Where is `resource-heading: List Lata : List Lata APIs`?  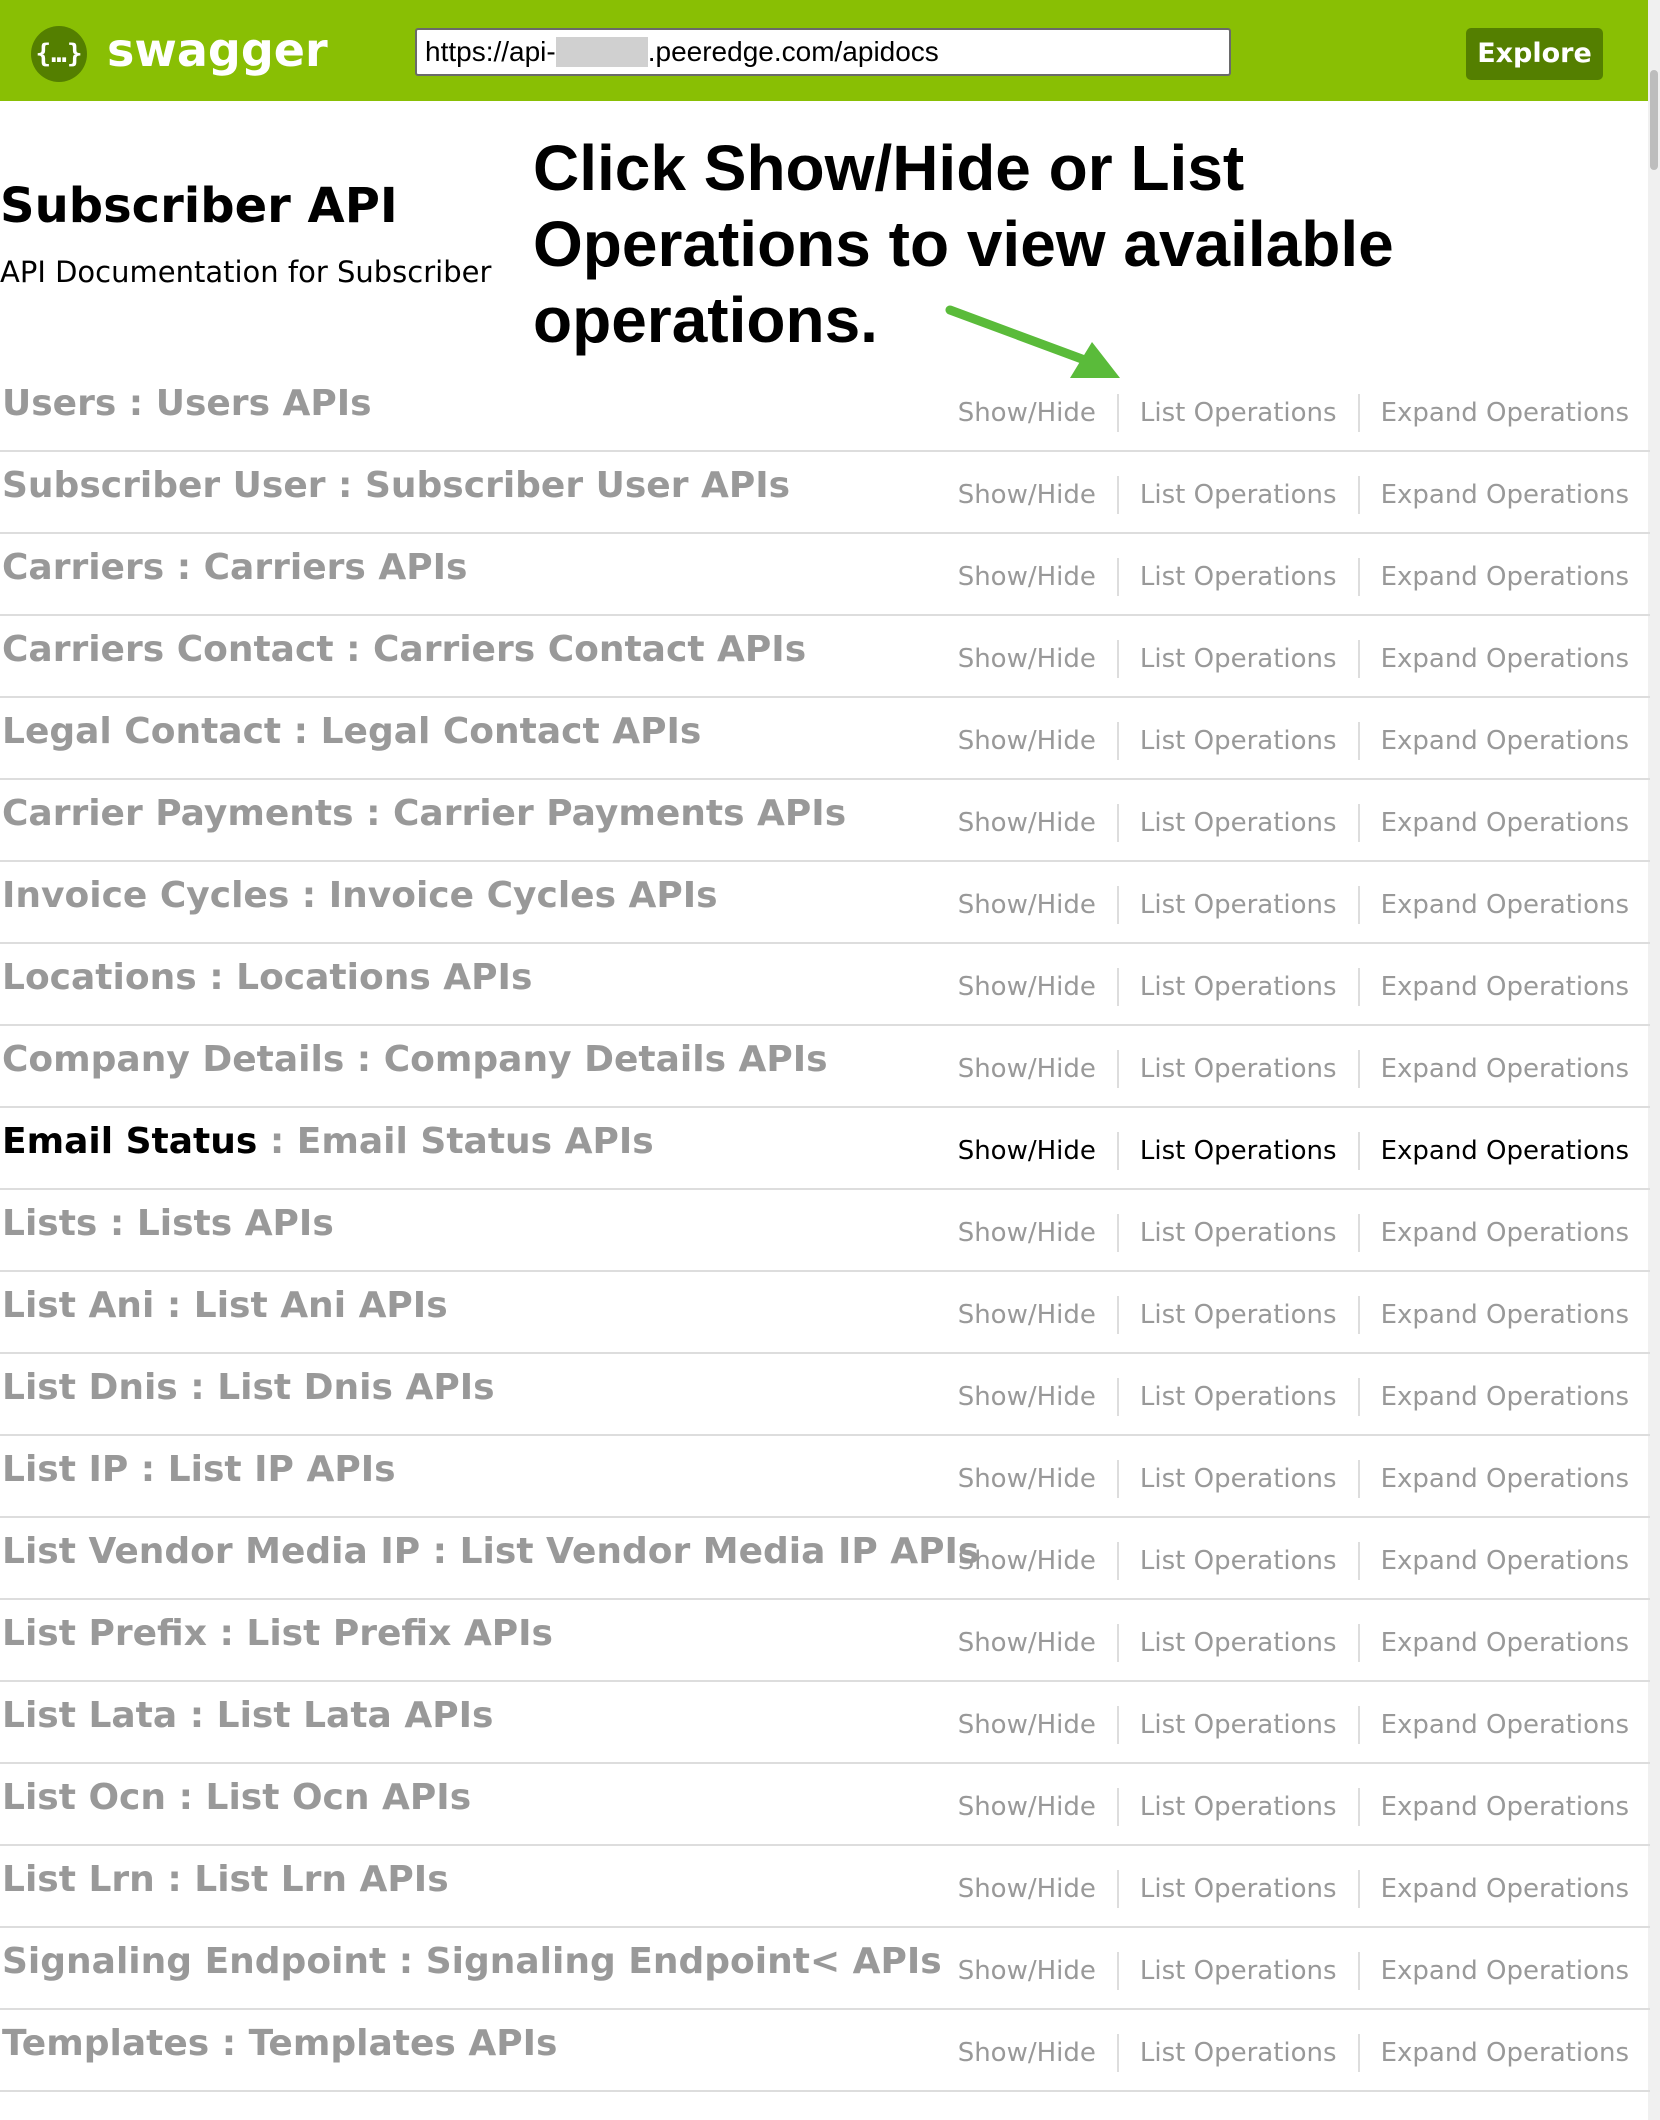
resource-heading: List Lata : List Lata APIs is located at coordinates (247, 1716).